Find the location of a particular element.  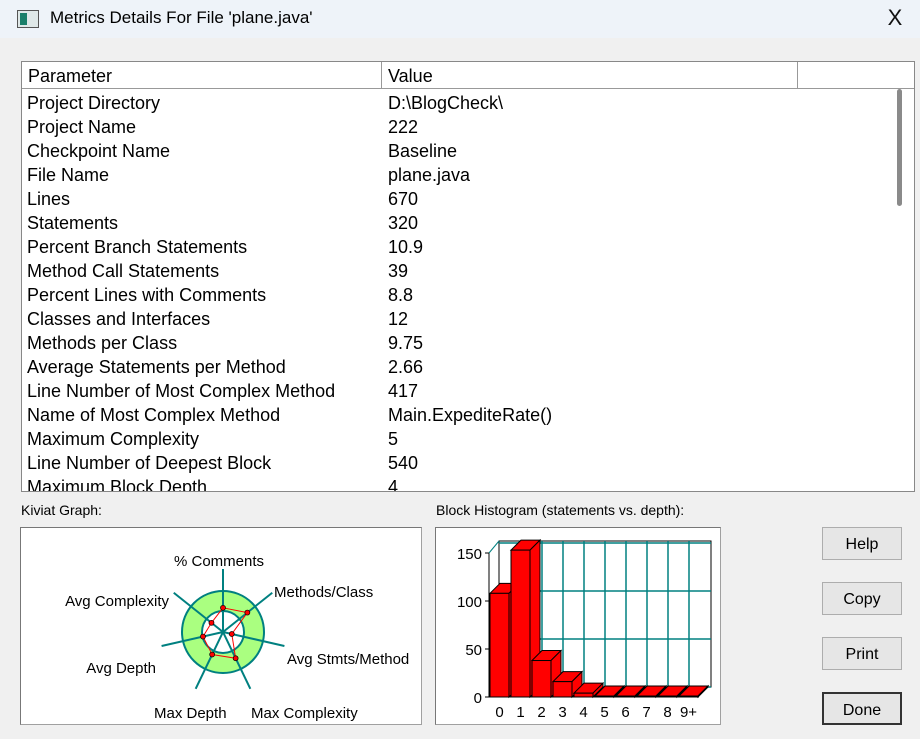

x-tick-label: 6 is located at coordinates (625, 712).